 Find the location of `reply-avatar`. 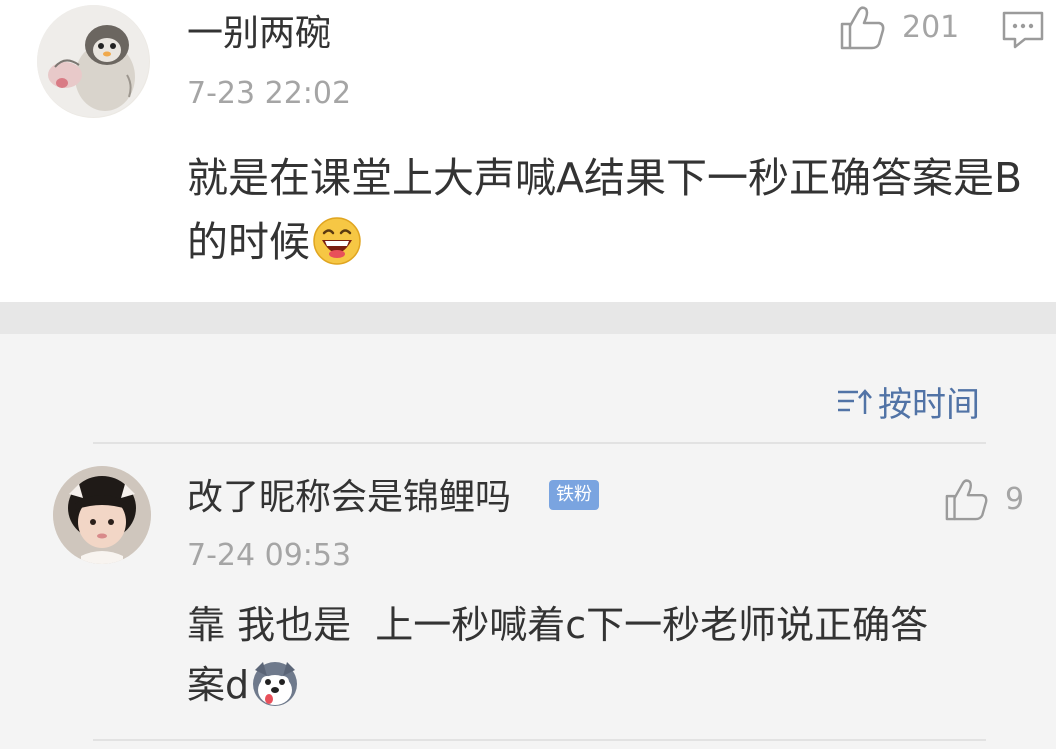

reply-avatar is located at coordinates (102, 515).